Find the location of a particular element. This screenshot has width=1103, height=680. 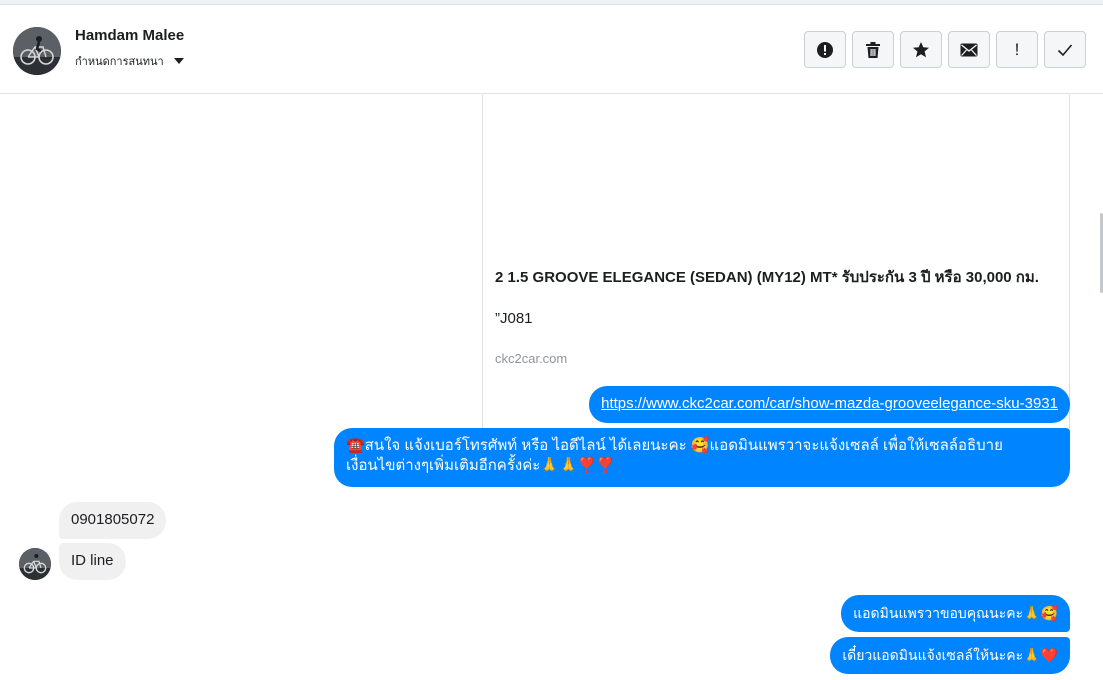

contact-avatar is located at coordinates (37, 51).